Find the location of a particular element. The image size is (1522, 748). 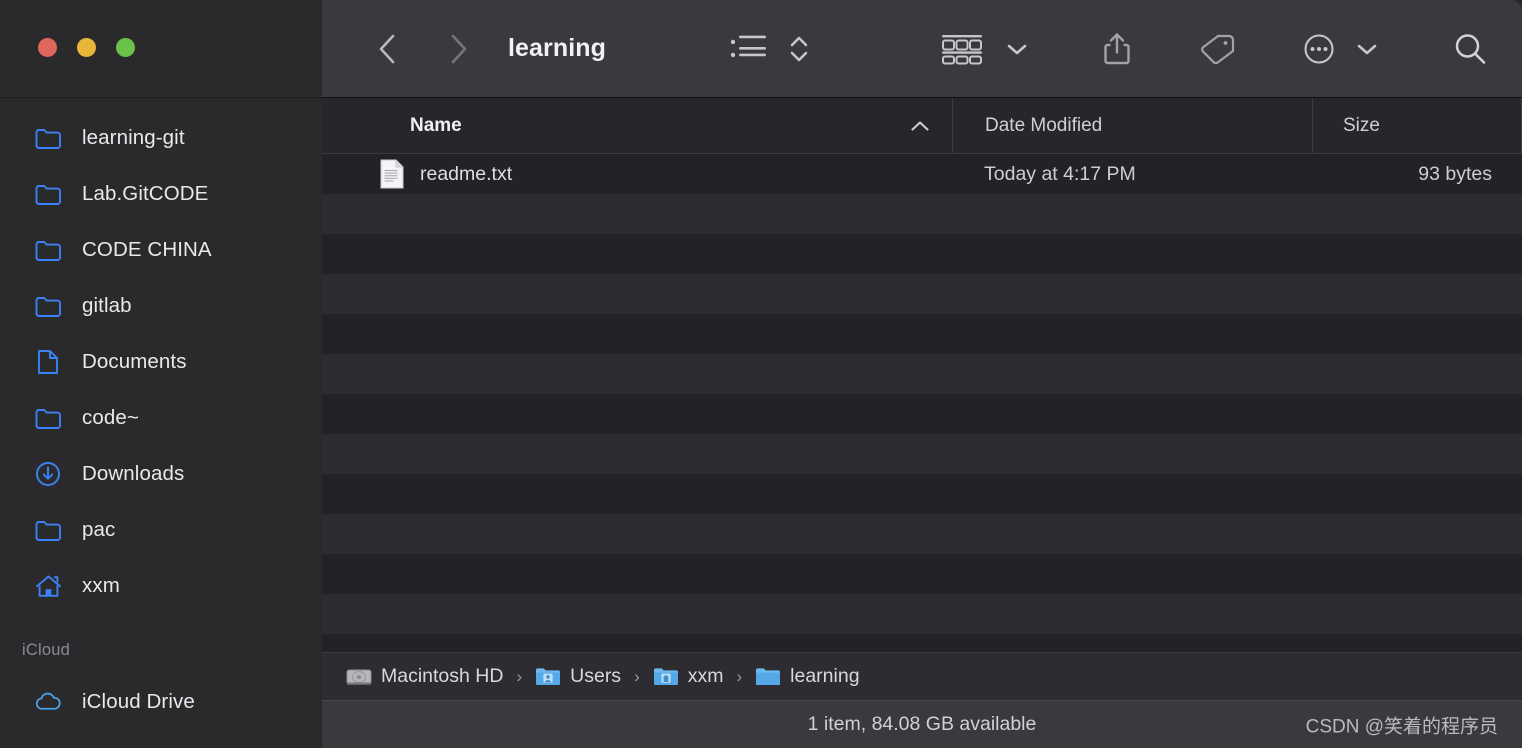

close-button is located at coordinates (47, 47).